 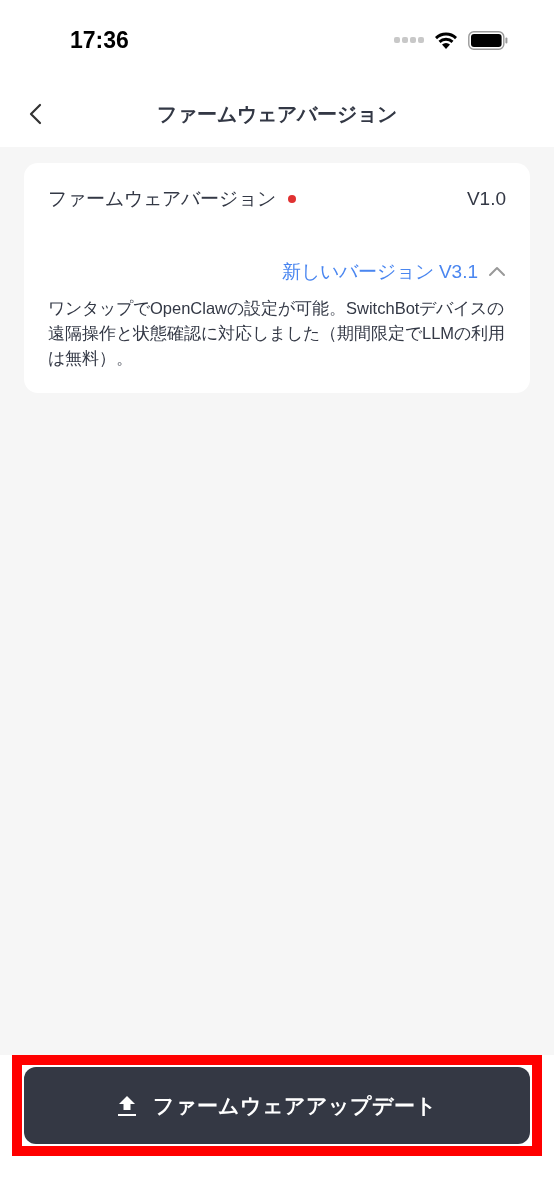 I want to click on firmware-label: ファームウェアバージョン, so click(x=162, y=199).